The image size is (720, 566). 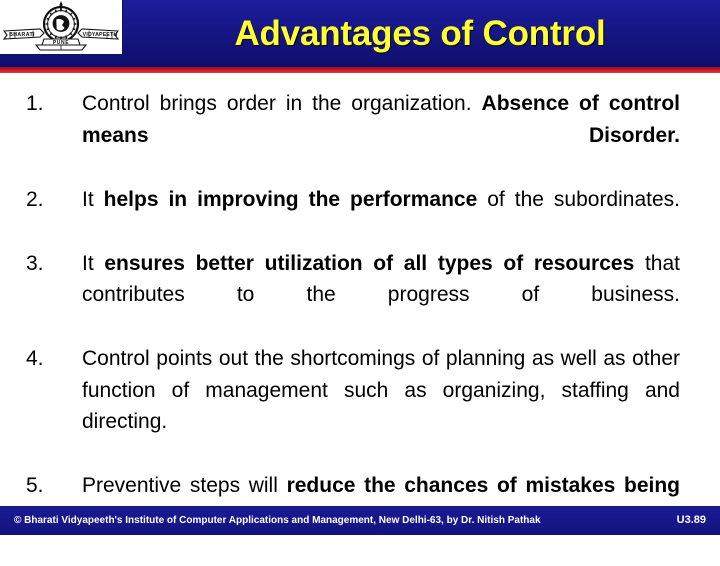 I want to click on list-item-number: 5., so click(x=35, y=485).